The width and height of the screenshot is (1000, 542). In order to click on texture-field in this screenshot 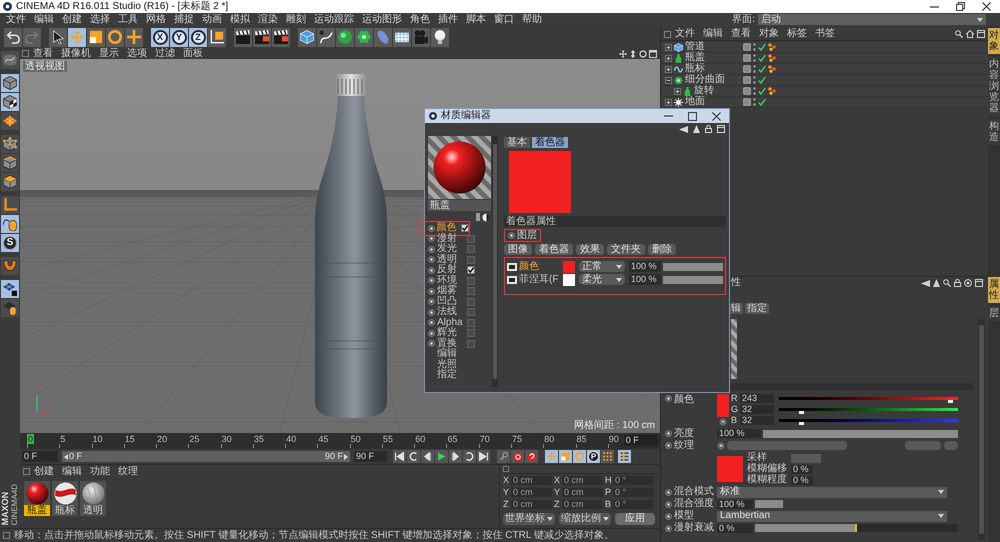, I will do `click(787, 445)`.